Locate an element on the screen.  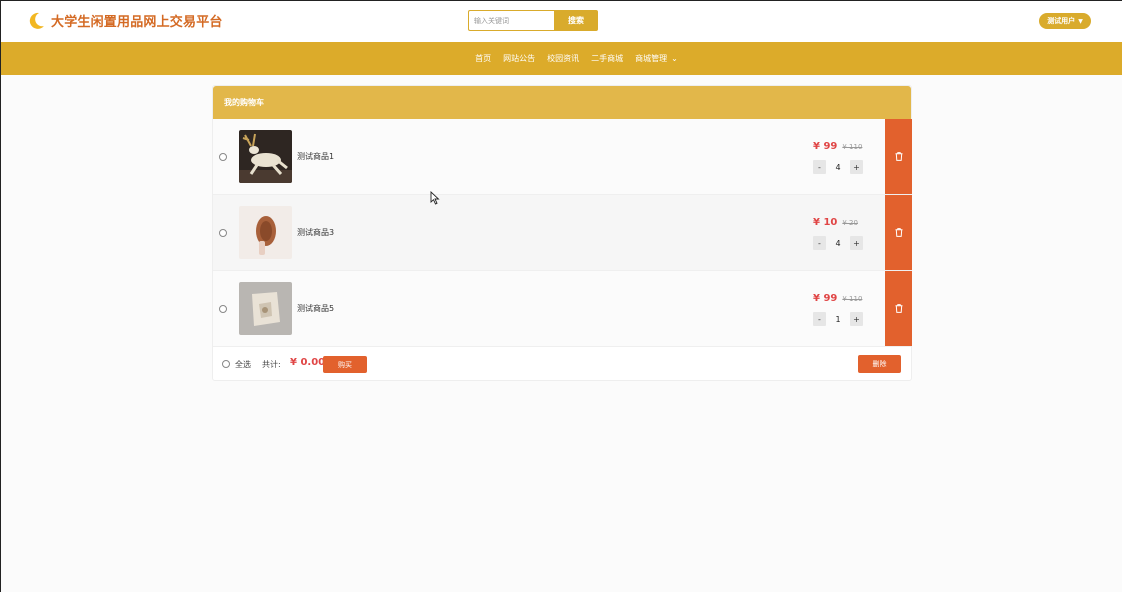
price-group: ¥ 10 ¥ 20 is located at coordinates (835, 222).